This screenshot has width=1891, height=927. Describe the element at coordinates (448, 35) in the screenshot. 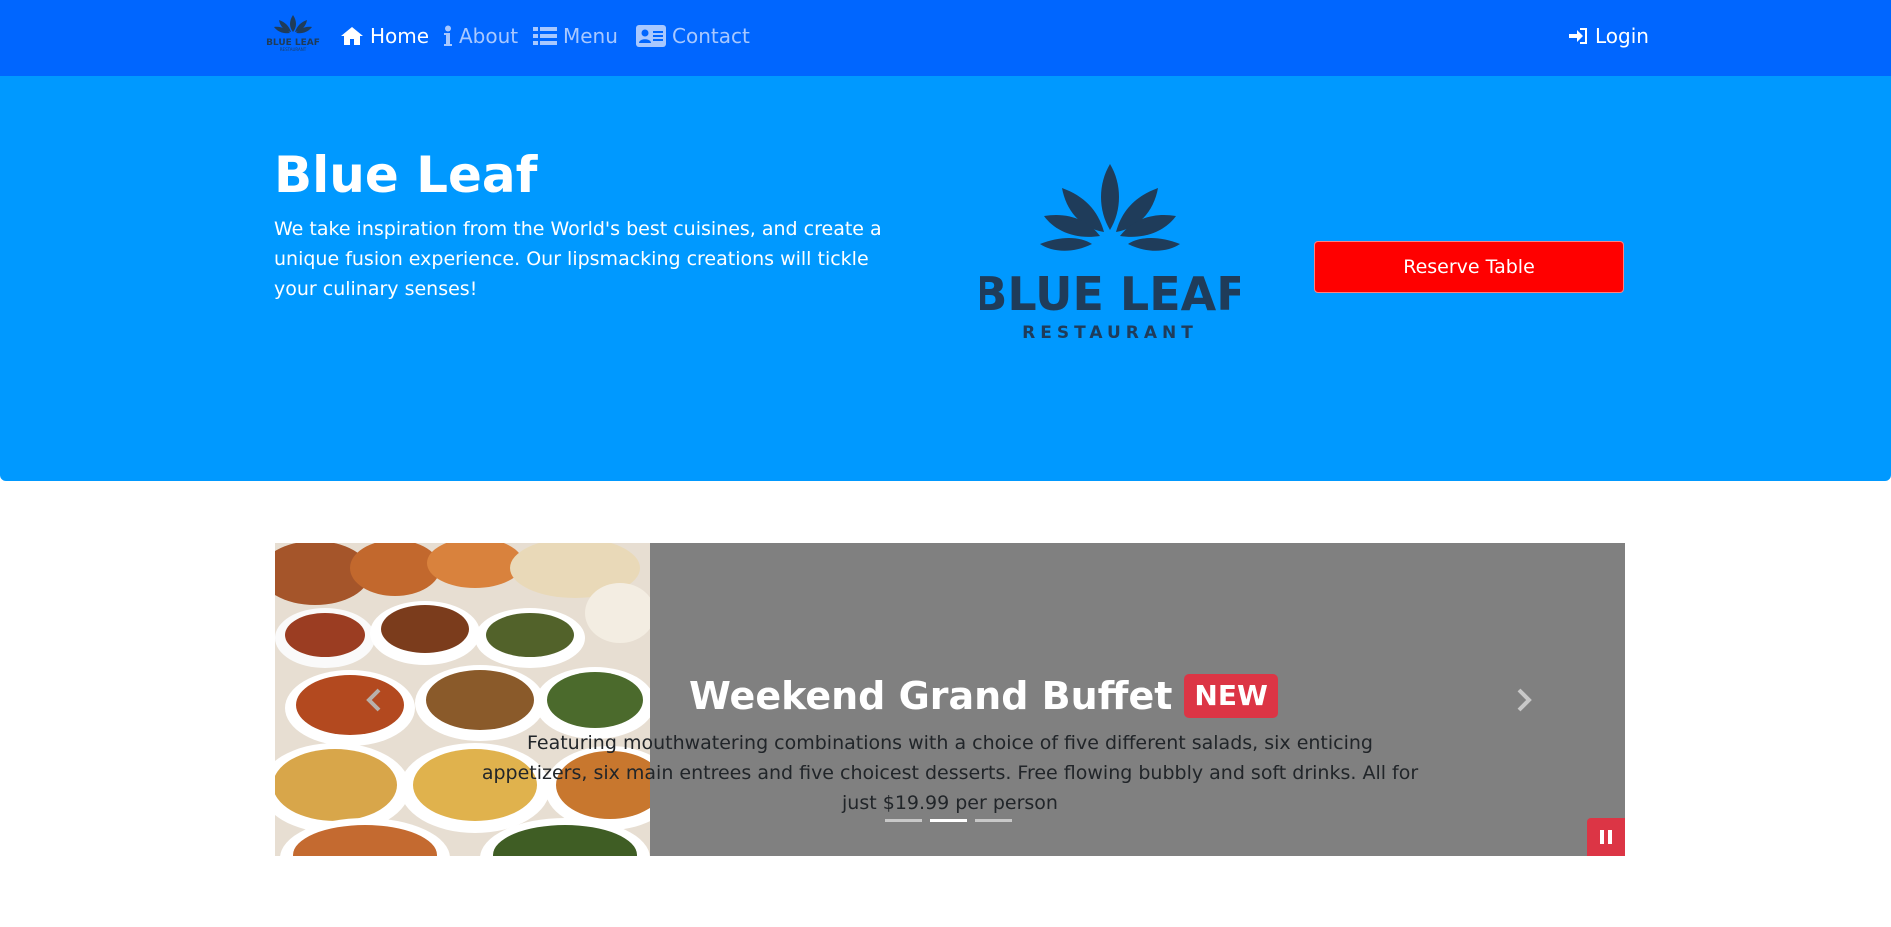

I see `info-icon` at that location.